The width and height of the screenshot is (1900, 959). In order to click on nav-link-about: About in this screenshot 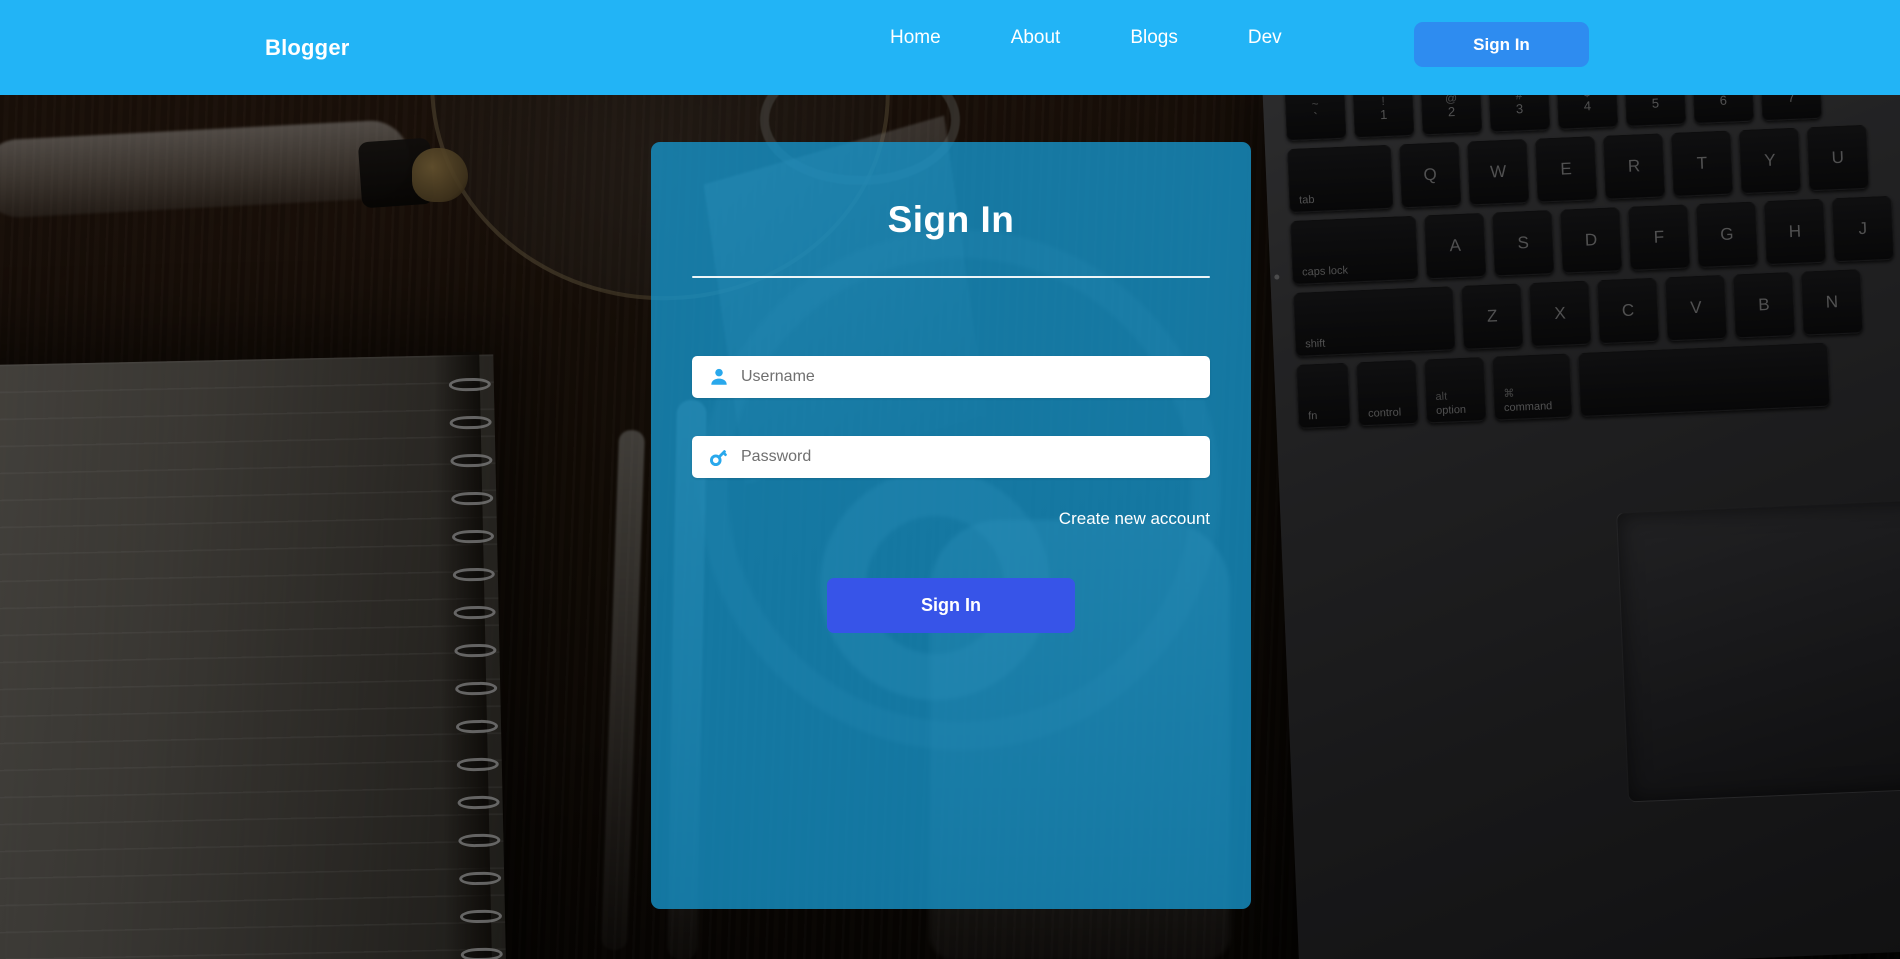, I will do `click(1036, 38)`.